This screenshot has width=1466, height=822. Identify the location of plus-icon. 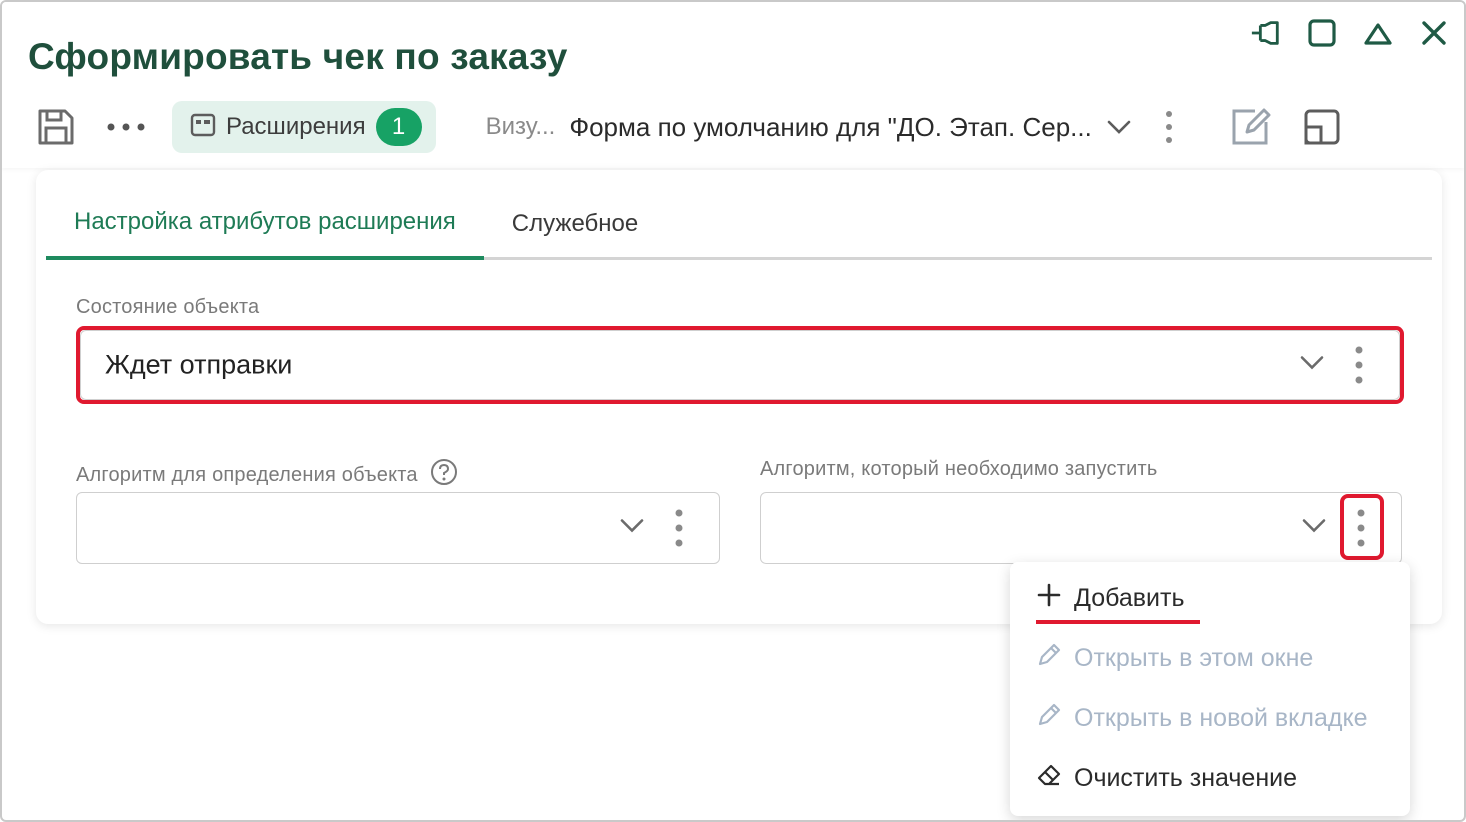
(1049, 598).